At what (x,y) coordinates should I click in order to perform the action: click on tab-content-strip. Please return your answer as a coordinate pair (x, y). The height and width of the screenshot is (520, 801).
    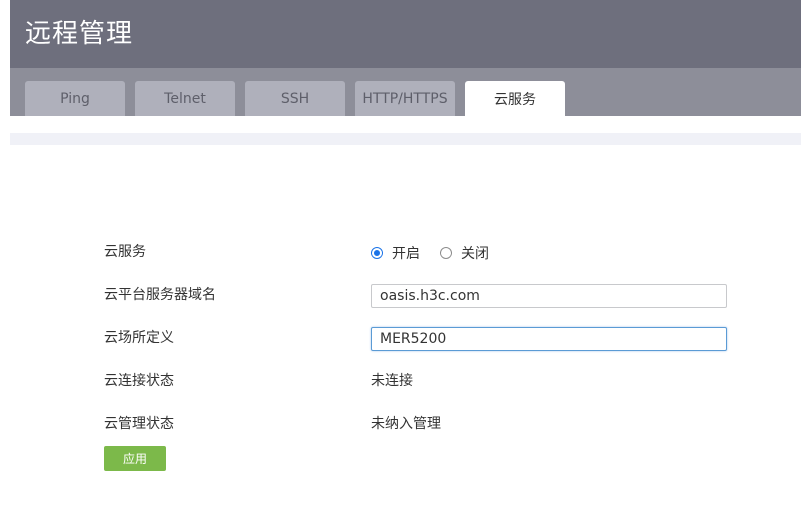
    Looking at the image, I should click on (405, 124).